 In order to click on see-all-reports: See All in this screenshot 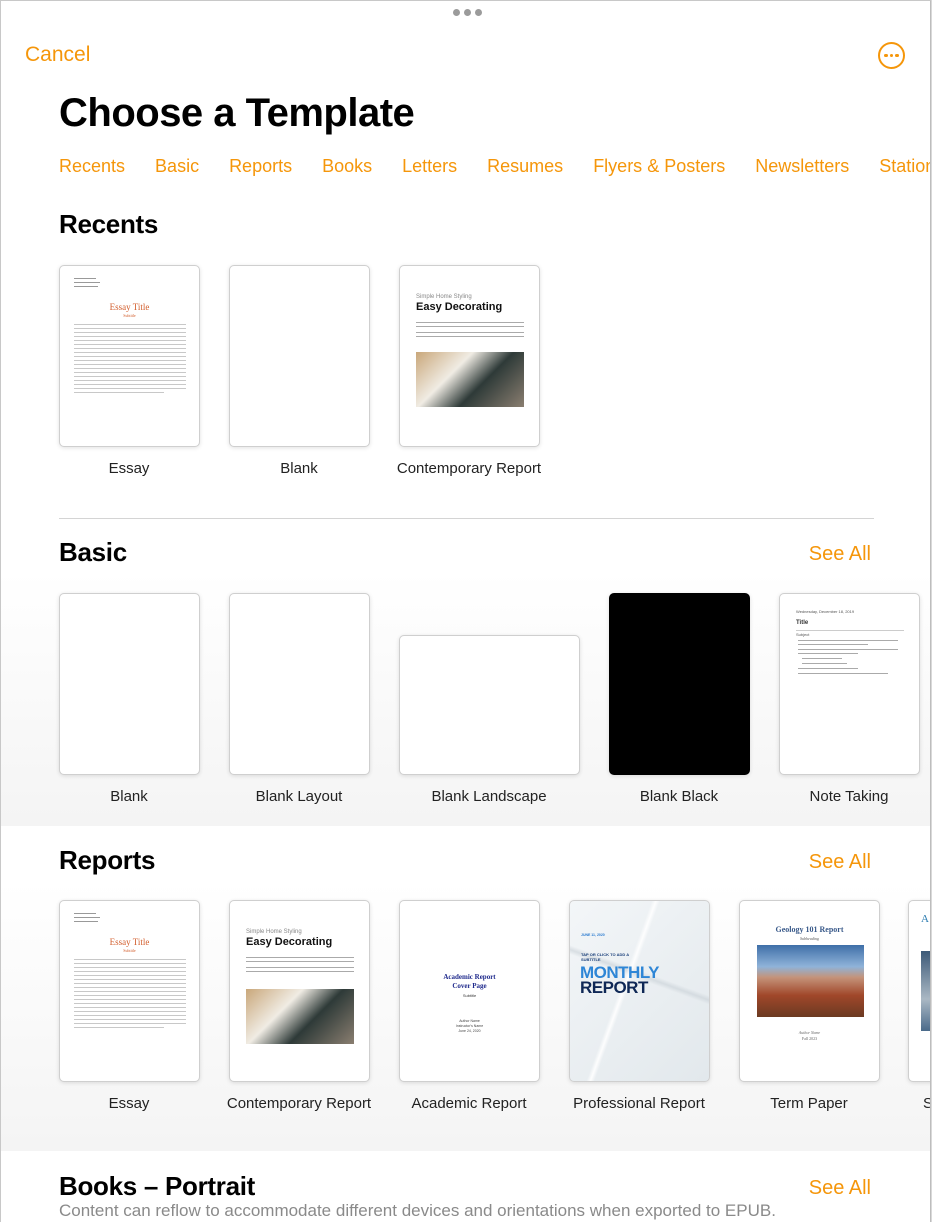, I will do `click(840, 862)`.